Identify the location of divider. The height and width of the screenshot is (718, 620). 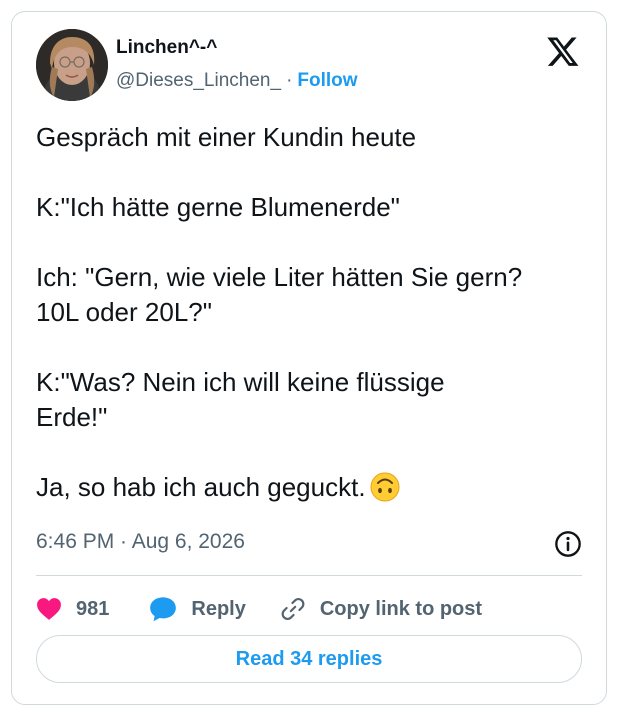
(309, 575).